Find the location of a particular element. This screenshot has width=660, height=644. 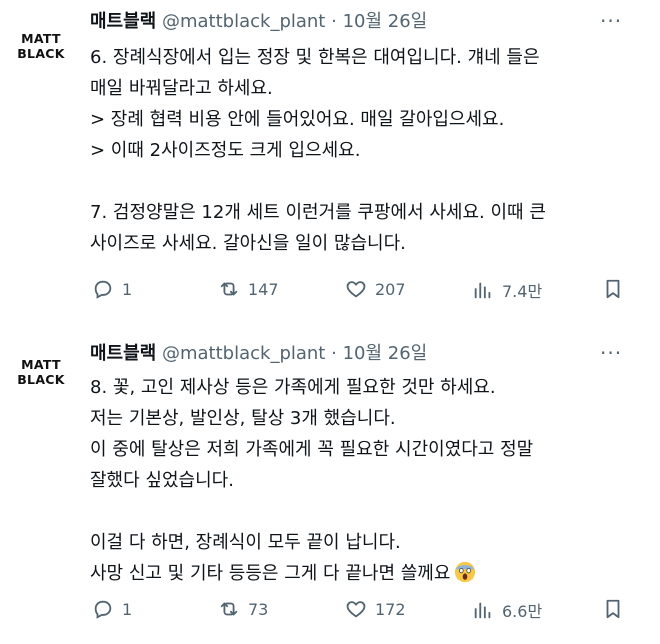

like-count: 172 is located at coordinates (390, 609).